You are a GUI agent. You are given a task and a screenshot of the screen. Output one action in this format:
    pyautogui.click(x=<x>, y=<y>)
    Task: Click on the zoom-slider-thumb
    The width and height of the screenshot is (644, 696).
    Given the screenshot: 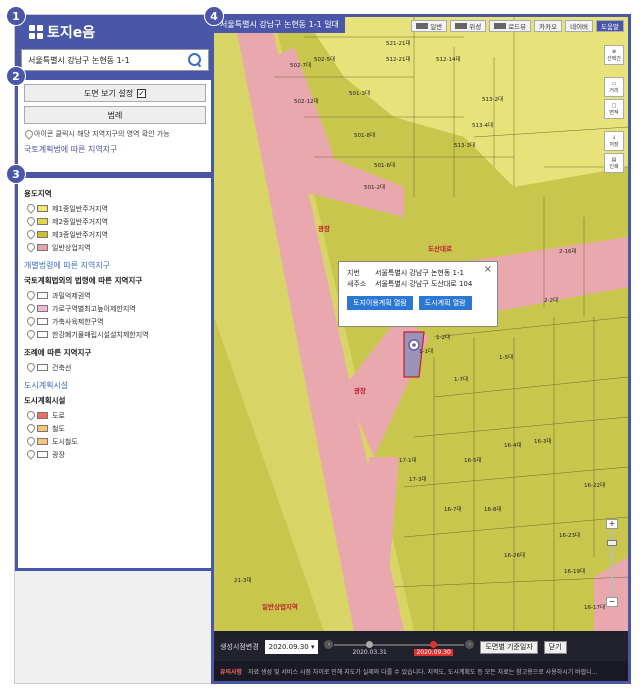 What is the action you would take?
    pyautogui.click(x=612, y=543)
    